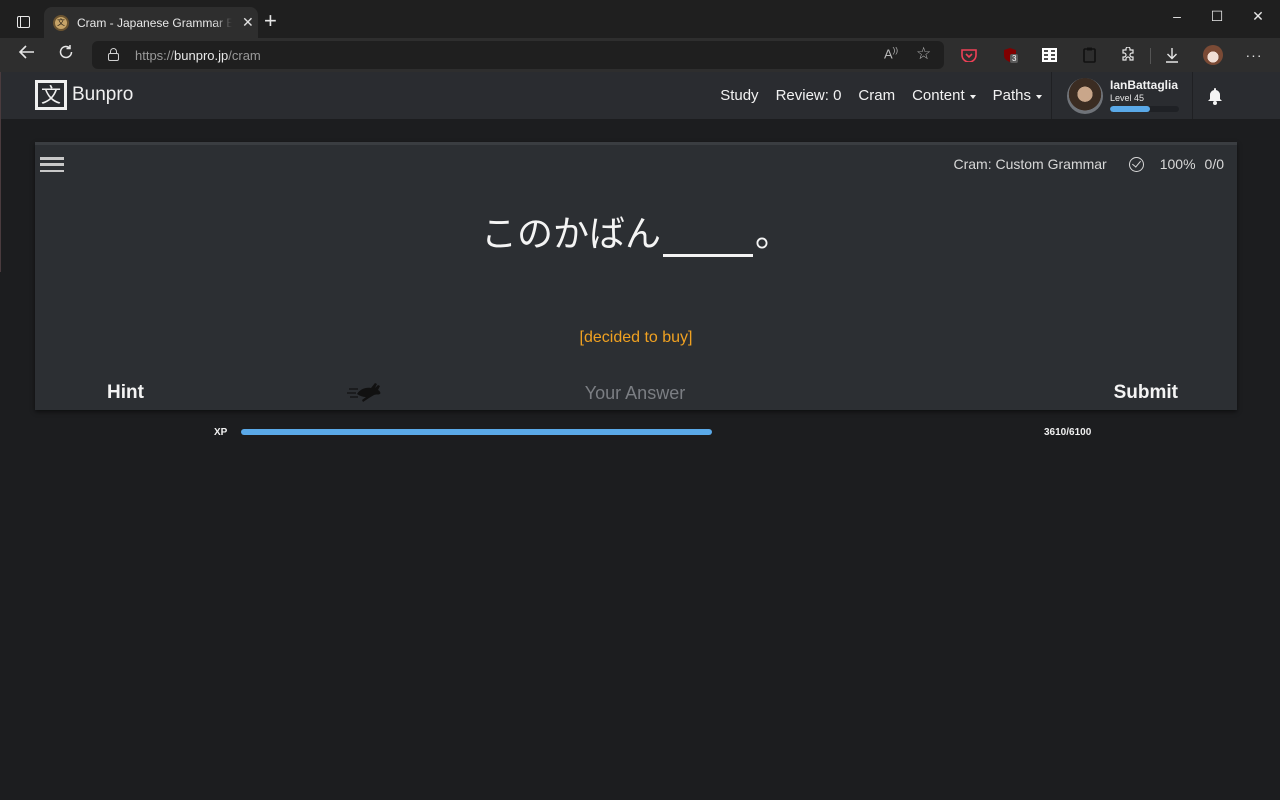 This screenshot has height=800, width=1280. I want to click on minimize-button: –, so click(1177, 16).